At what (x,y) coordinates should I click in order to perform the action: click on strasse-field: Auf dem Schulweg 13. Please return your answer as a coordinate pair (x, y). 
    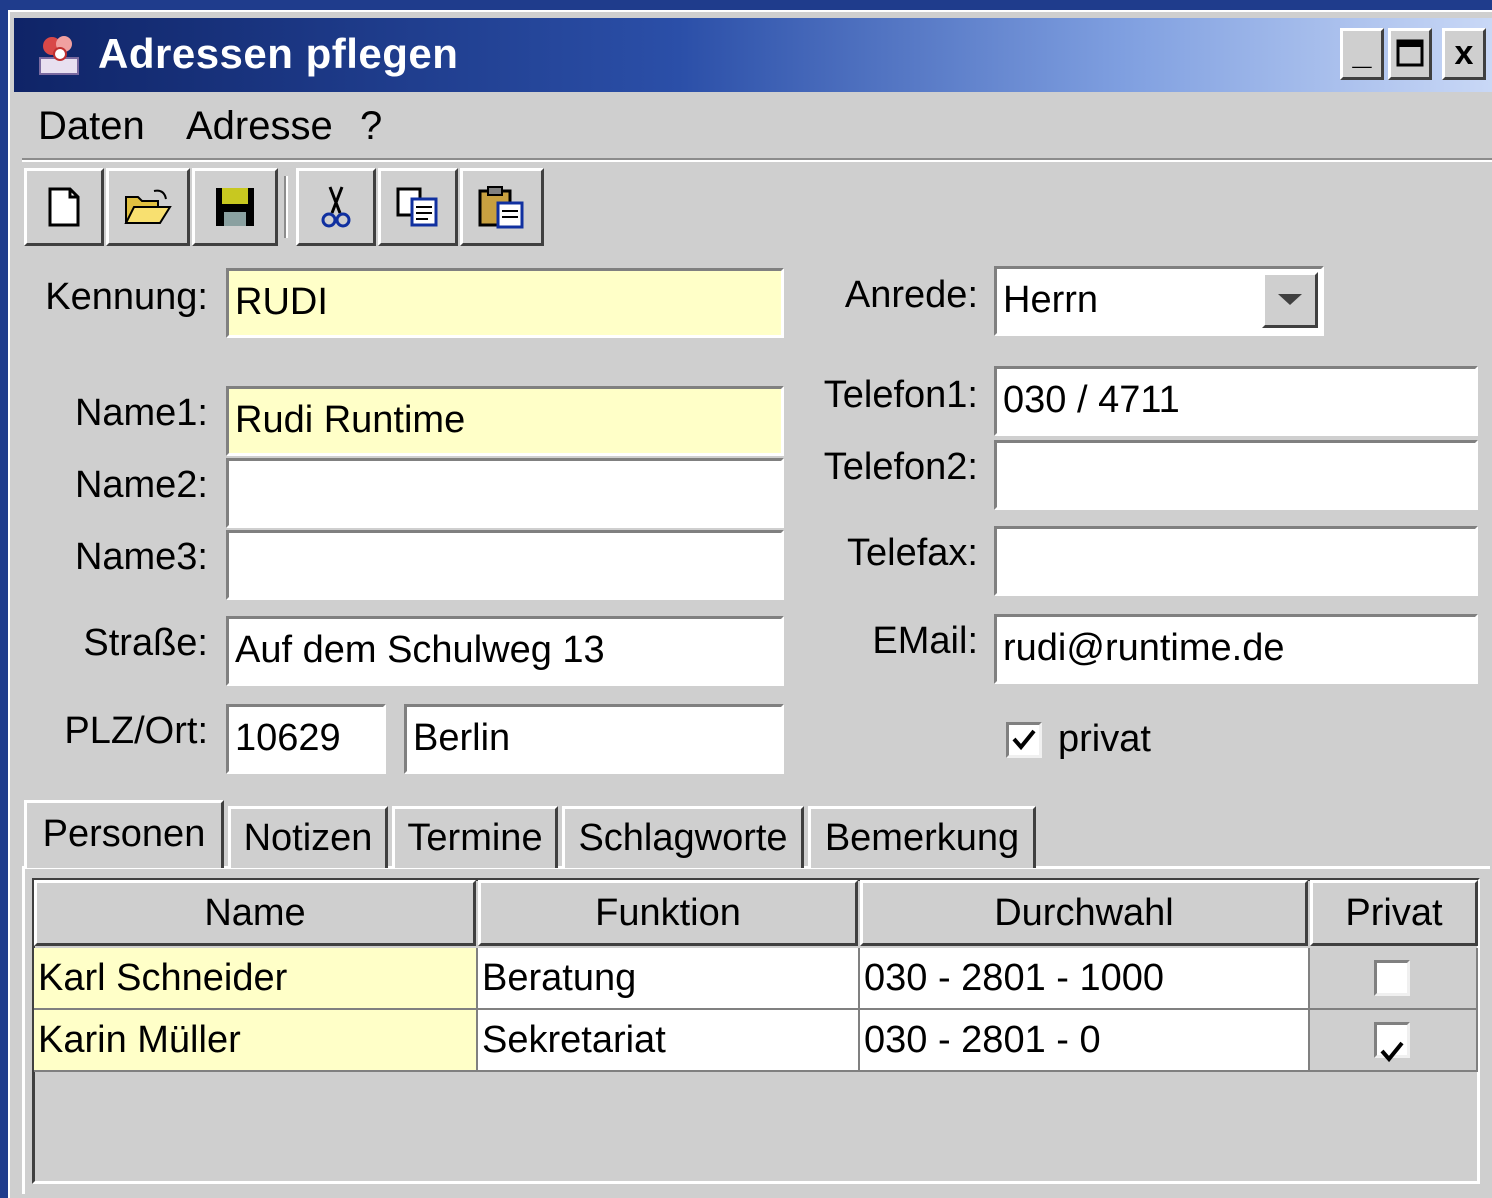
    Looking at the image, I should click on (505, 651).